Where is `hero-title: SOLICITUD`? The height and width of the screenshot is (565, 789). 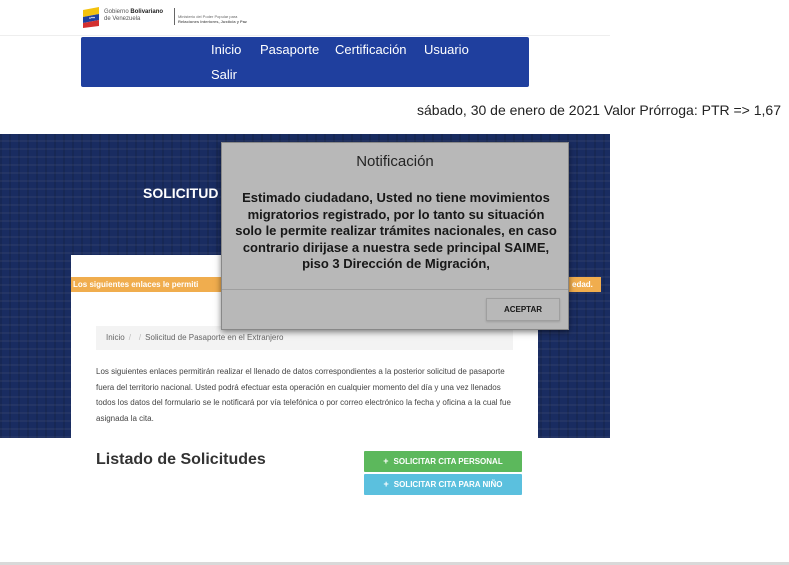
hero-title: SOLICITUD is located at coordinates (181, 193).